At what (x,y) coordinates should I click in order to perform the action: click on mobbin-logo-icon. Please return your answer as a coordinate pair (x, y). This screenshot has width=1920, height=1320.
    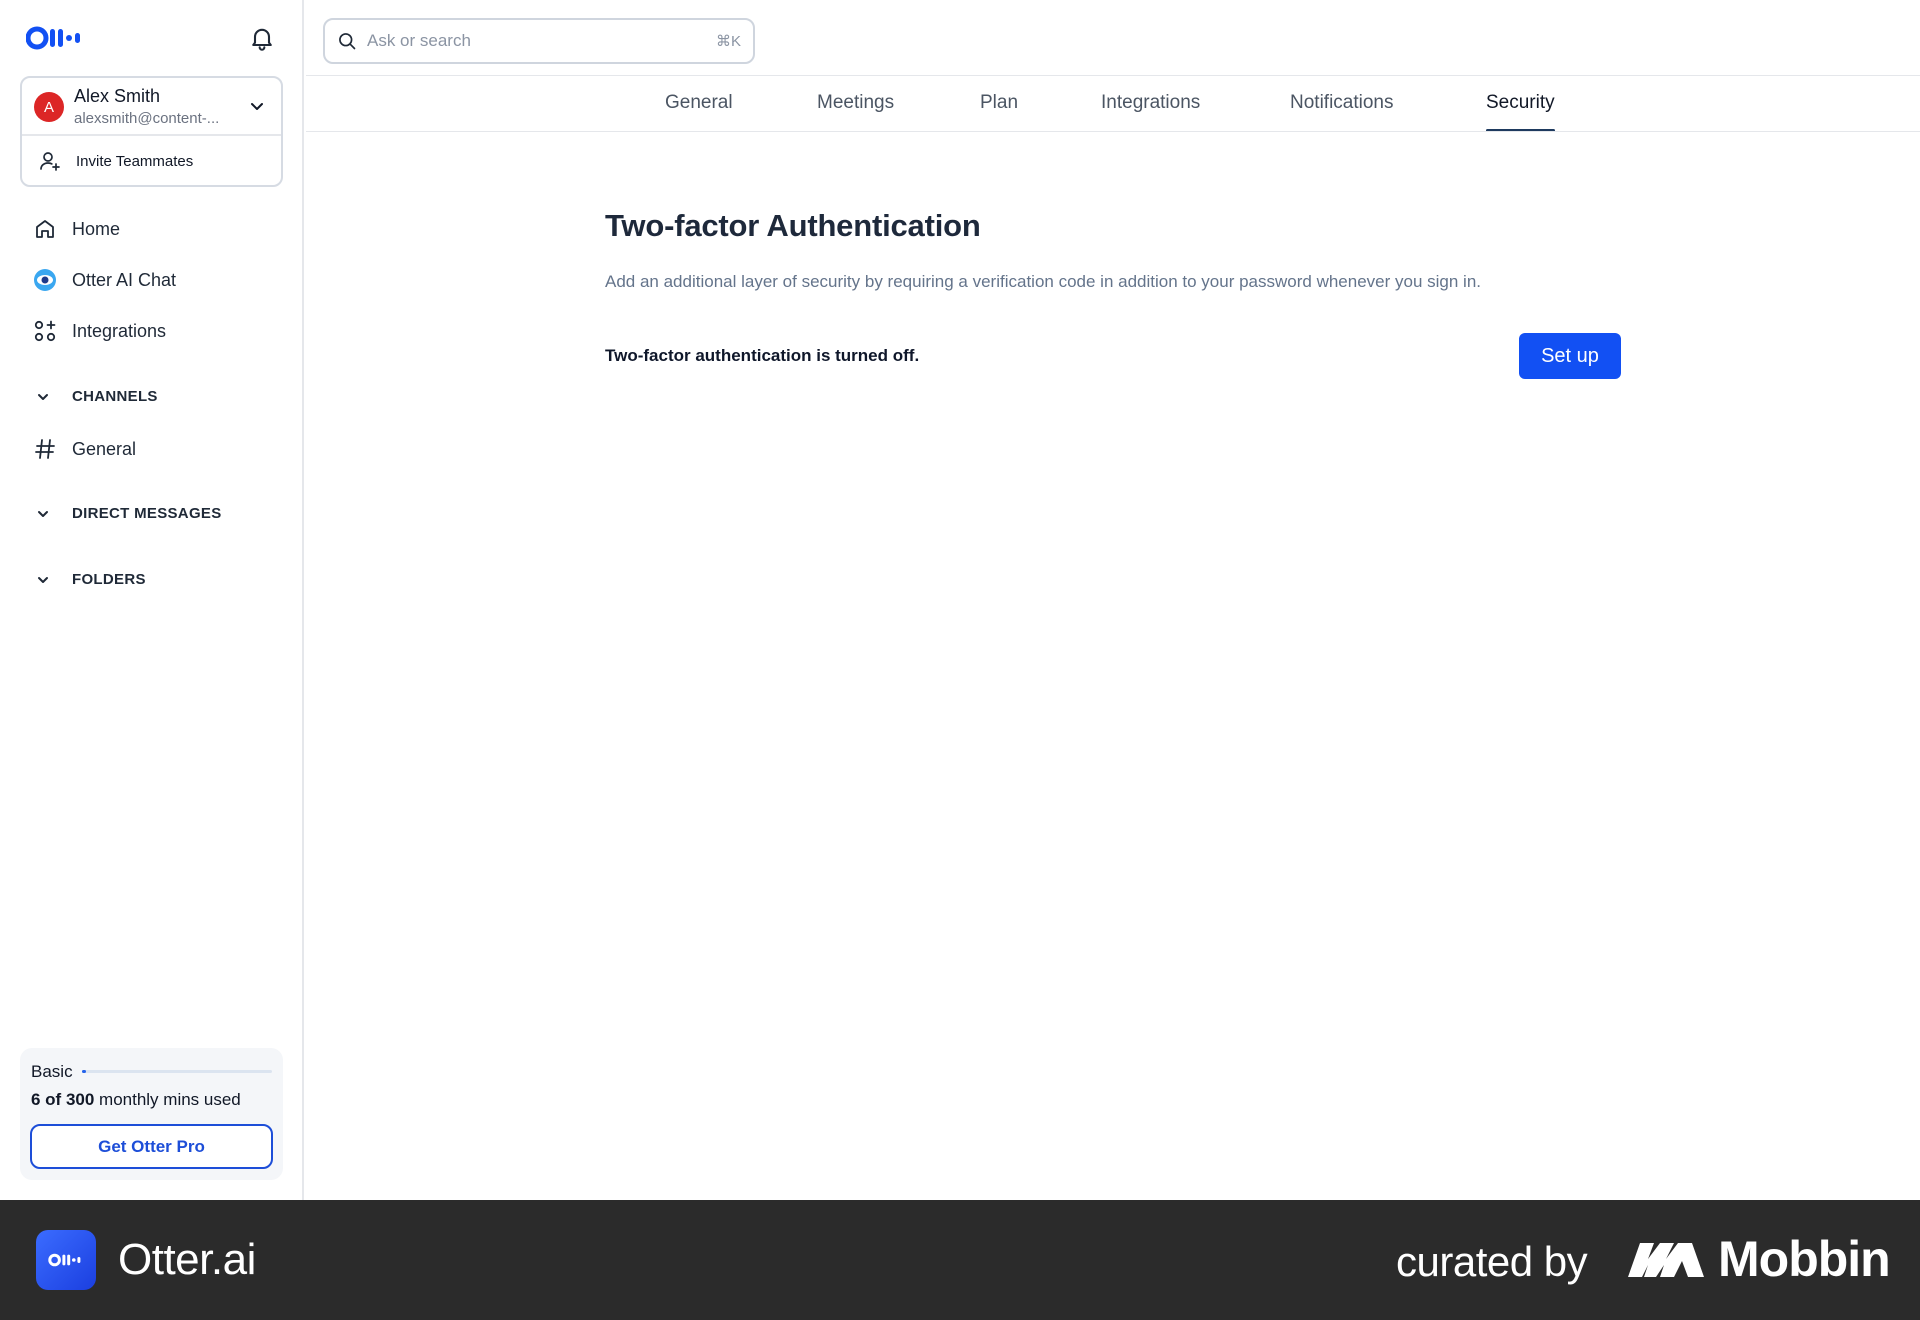
    Looking at the image, I should click on (1666, 1260).